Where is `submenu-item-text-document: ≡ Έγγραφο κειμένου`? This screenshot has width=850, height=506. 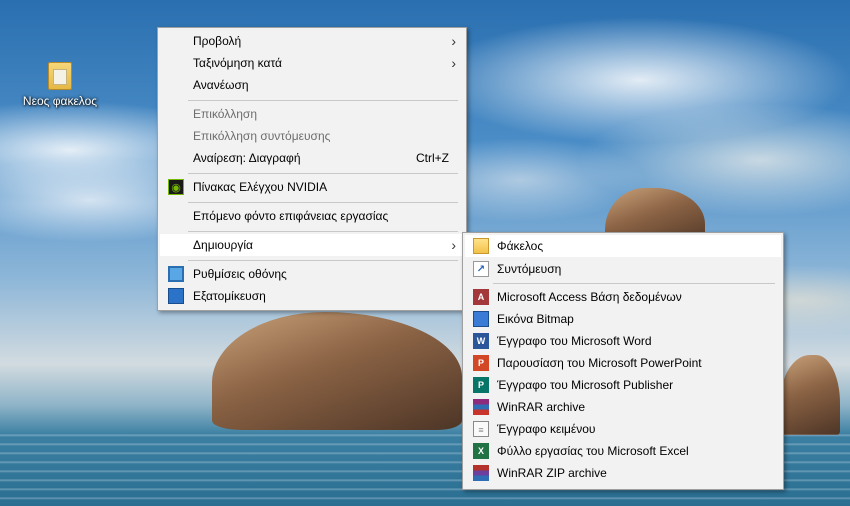
submenu-item-text-document: ≡ Έγγραφο κειμένου is located at coordinates (623, 429).